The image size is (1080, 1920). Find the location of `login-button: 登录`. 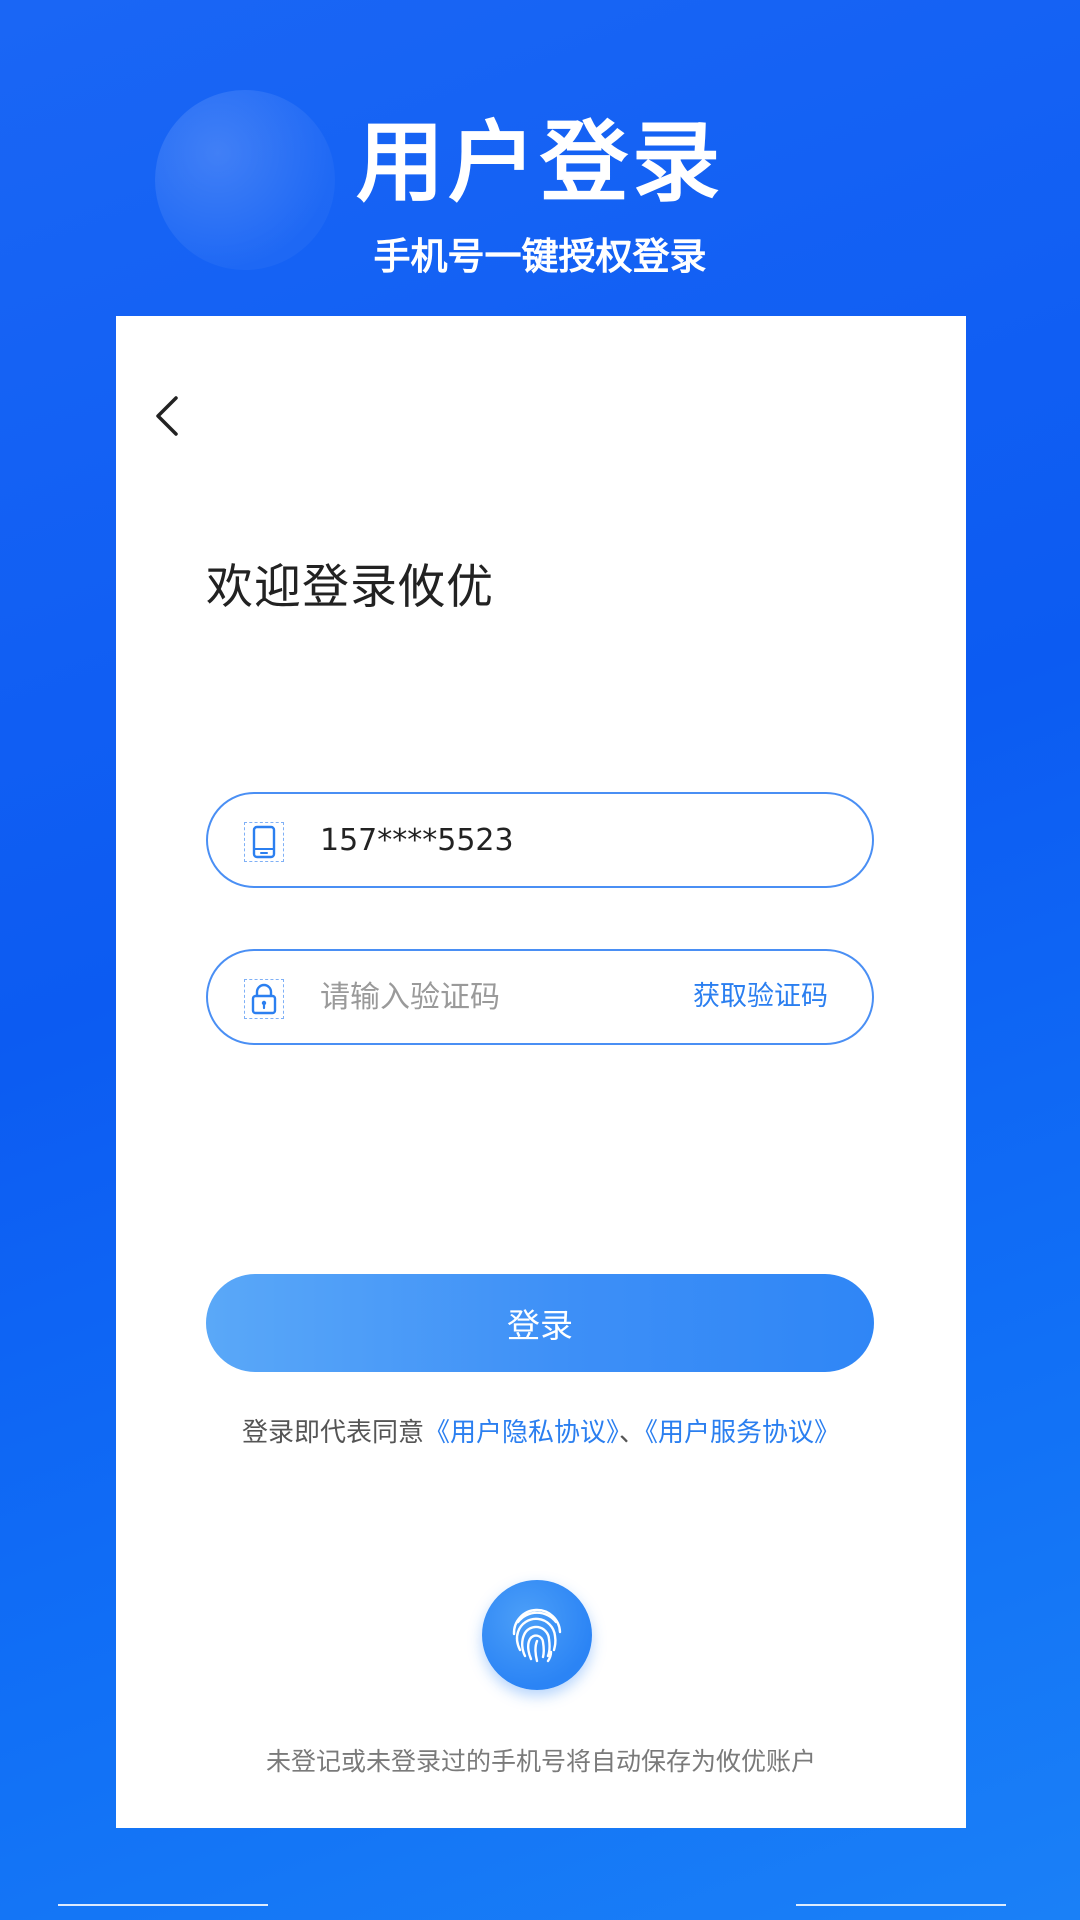

login-button: 登录 is located at coordinates (540, 1323).